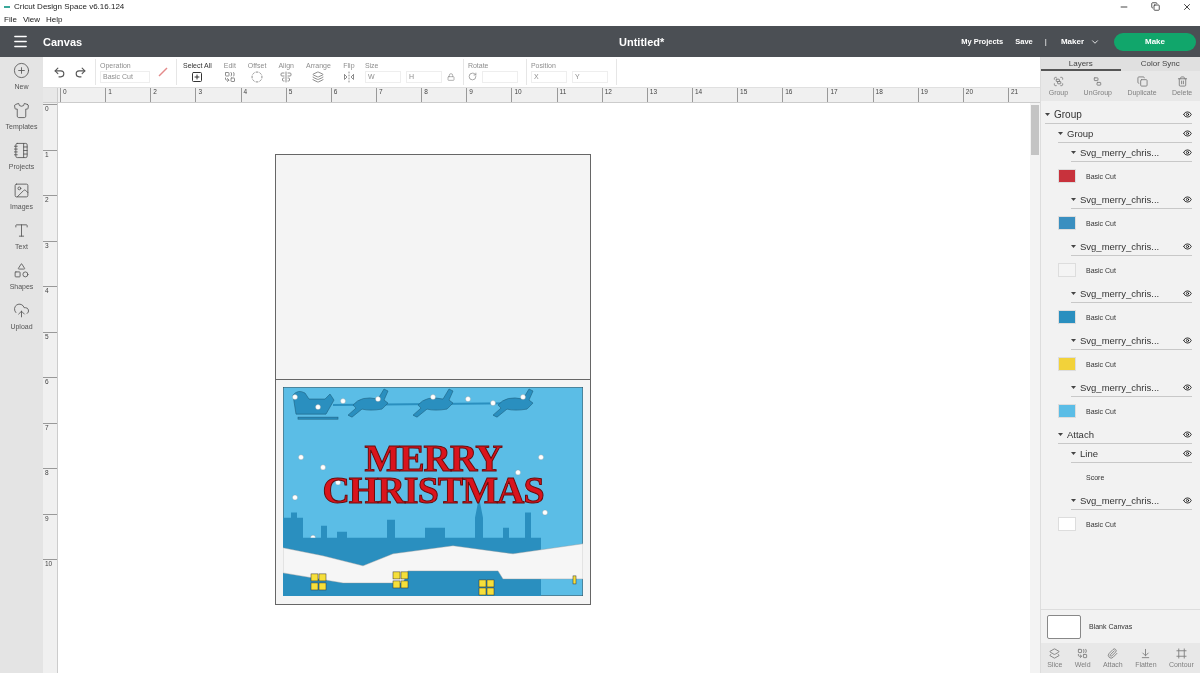  Describe the element at coordinates (1035, 130) in the screenshot. I see `scrollbar-thumb` at that location.